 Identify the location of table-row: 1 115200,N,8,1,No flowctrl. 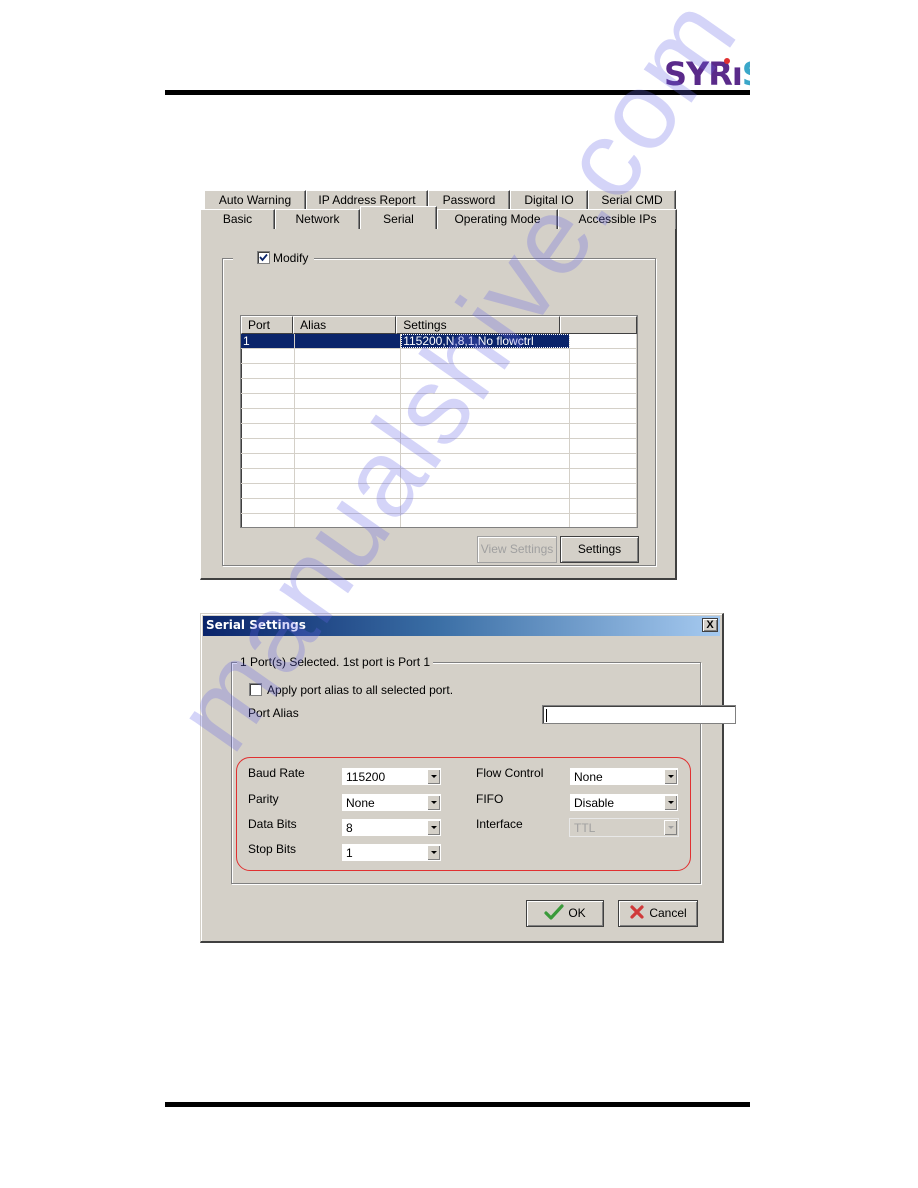
(439, 341).